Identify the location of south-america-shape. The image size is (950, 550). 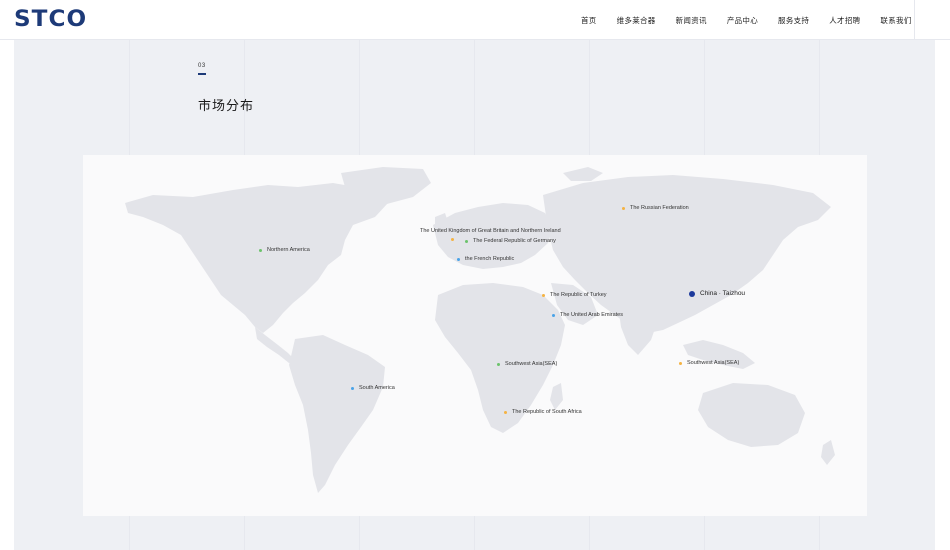
(337, 414).